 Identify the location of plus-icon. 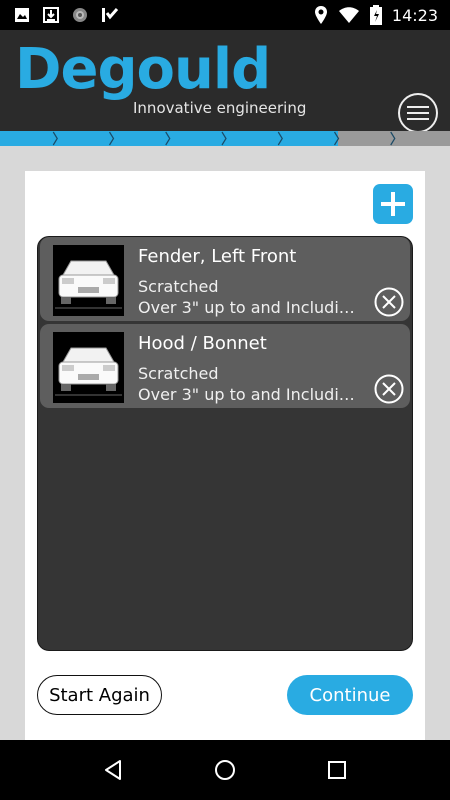
(393, 204).